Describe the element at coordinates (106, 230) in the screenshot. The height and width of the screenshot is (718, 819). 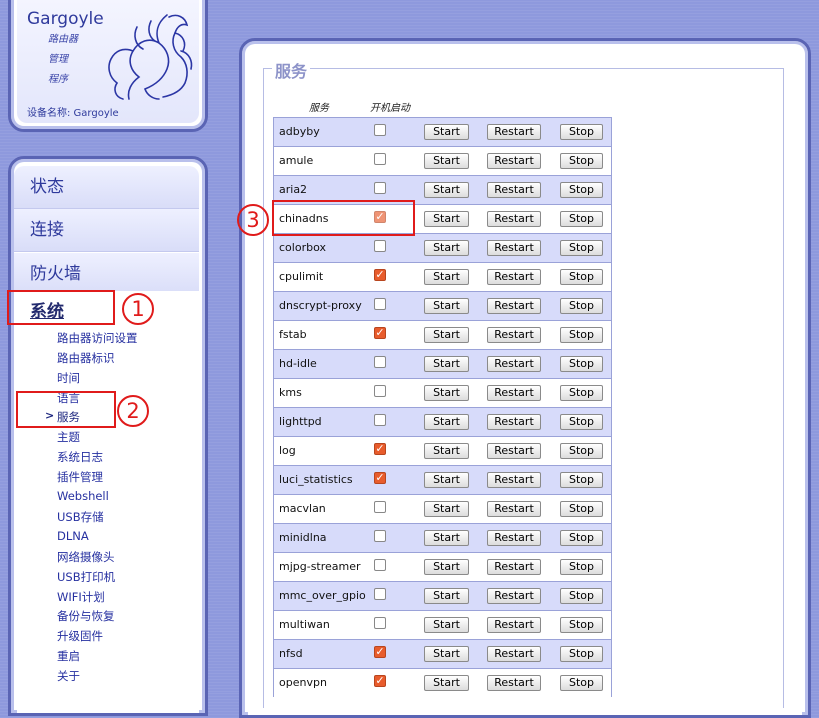
I see `nav-item-connection: 连接` at that location.